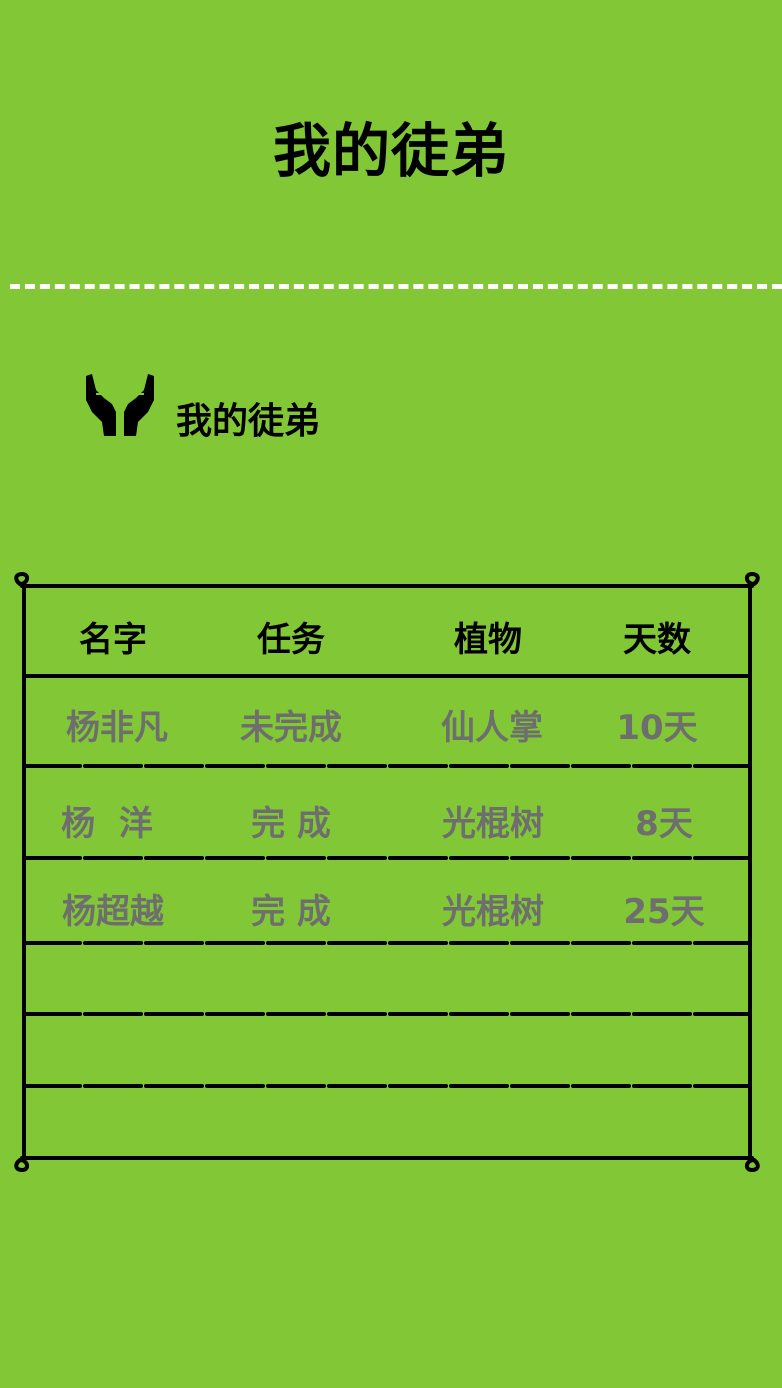 The height and width of the screenshot is (1388, 782). What do you see at coordinates (117, 728) in the screenshot?
I see `cell-name: 杨非凡` at bounding box center [117, 728].